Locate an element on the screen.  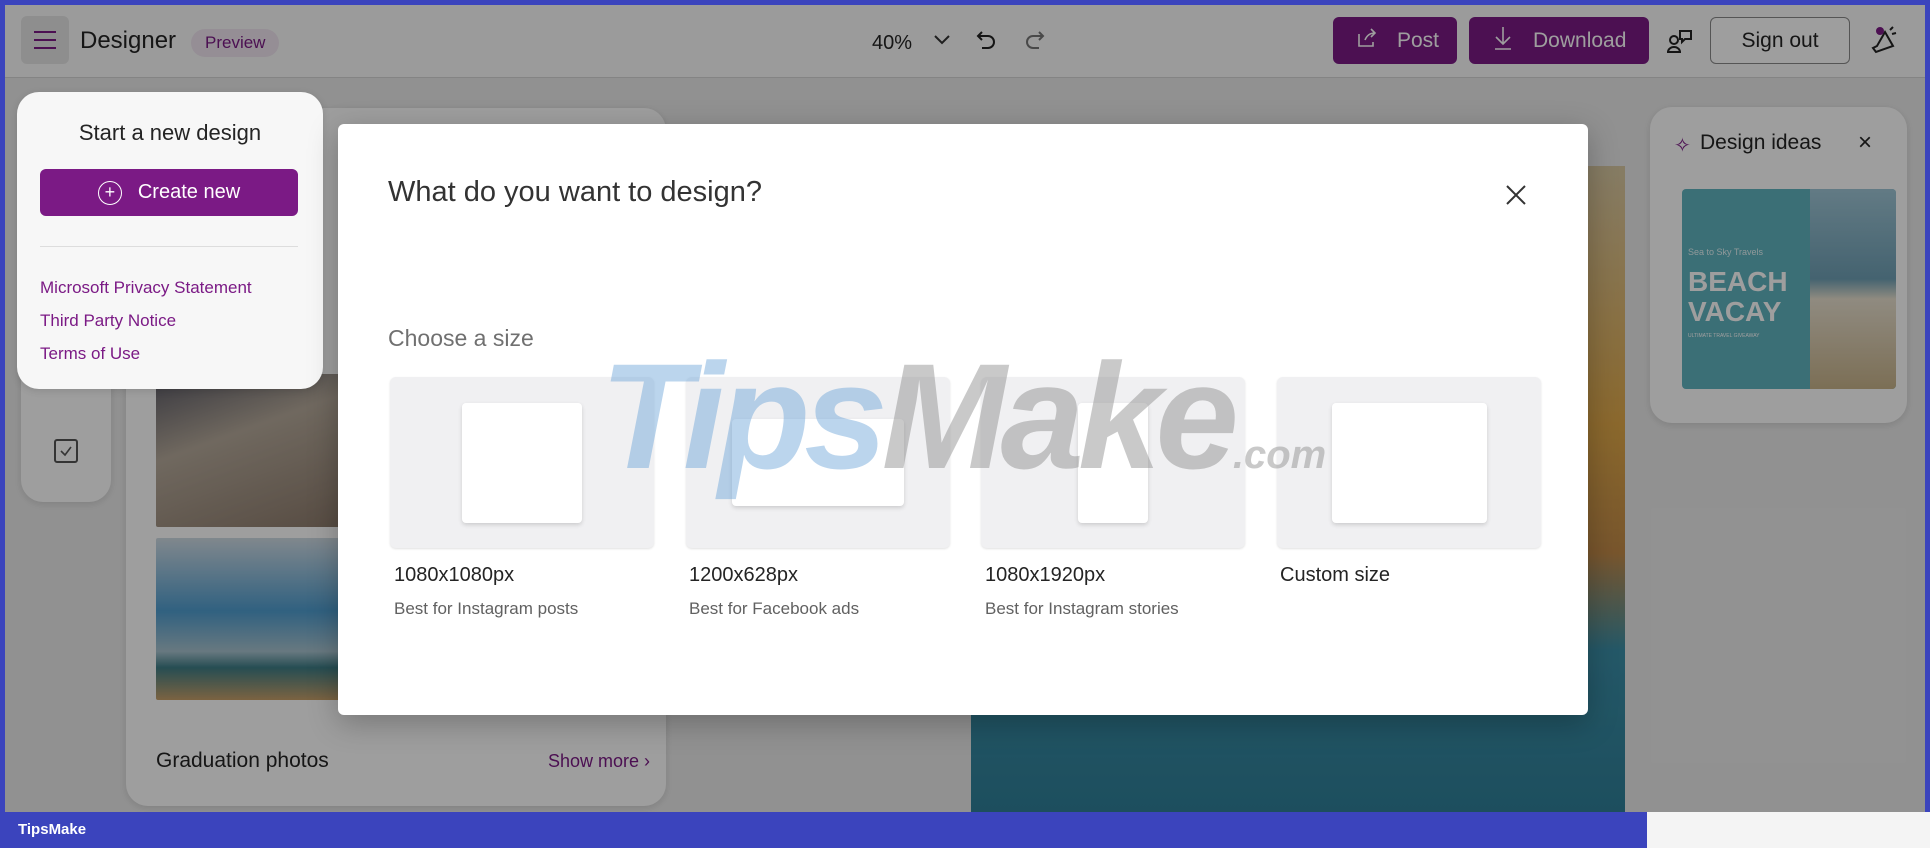
custom-preview is located at coordinates (1409, 462).